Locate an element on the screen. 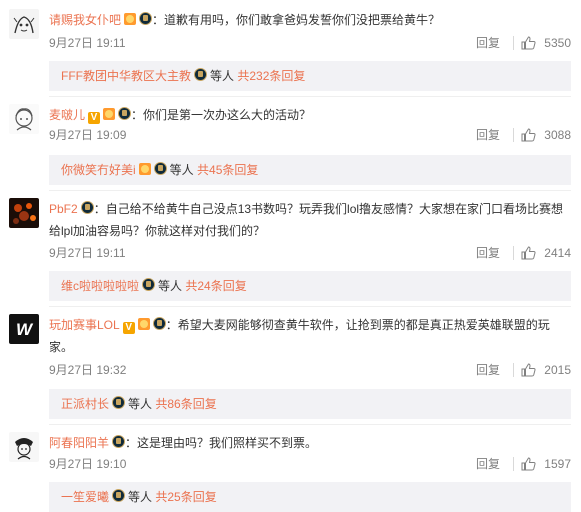  comment-username: 请赐我女仆吧 is located at coordinates (85, 20).